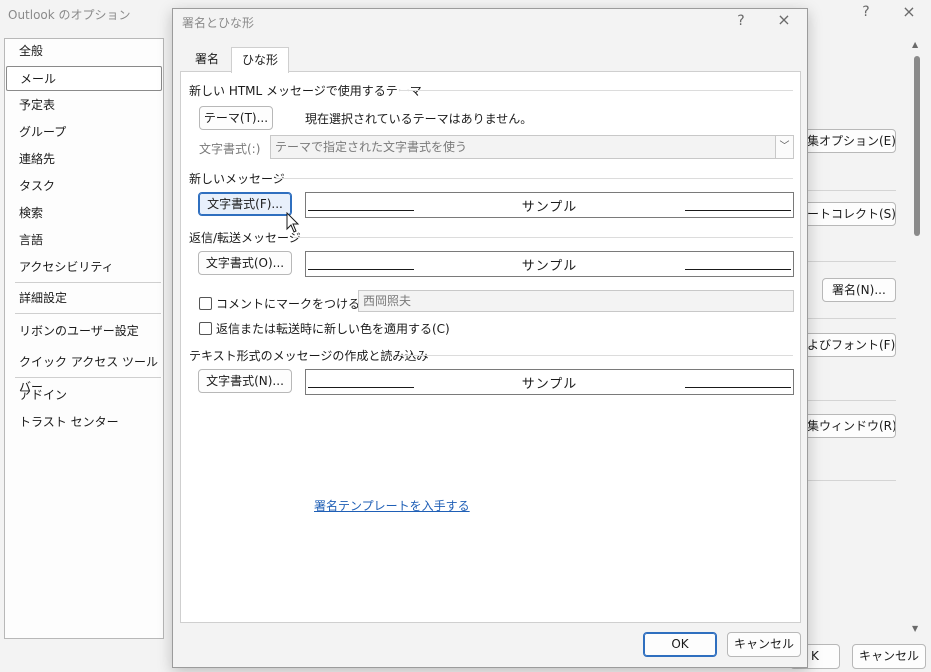  What do you see at coordinates (84, 372) in the screenshot?
I see `nav-item-quick-access-toolbar: クイック アクセス ツール バー` at bounding box center [84, 372].